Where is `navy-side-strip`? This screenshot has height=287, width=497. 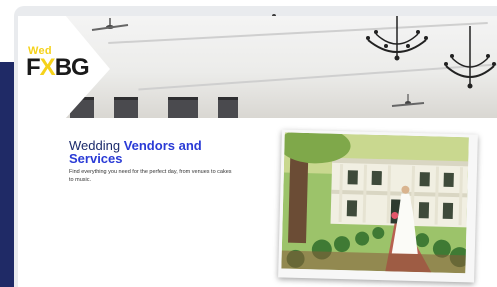
navy-side-strip is located at coordinates (7, 174).